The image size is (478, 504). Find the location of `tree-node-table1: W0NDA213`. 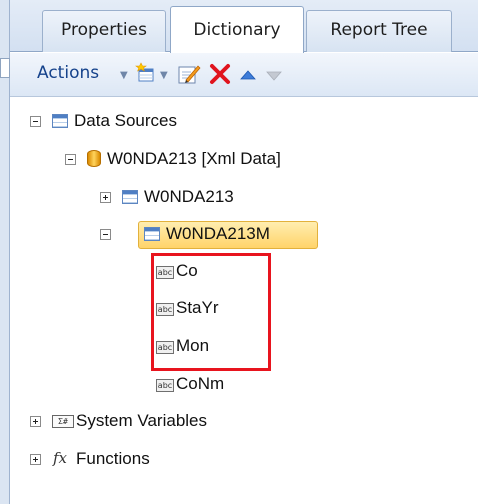

tree-node-table1: W0NDA213 is located at coordinates (189, 197).